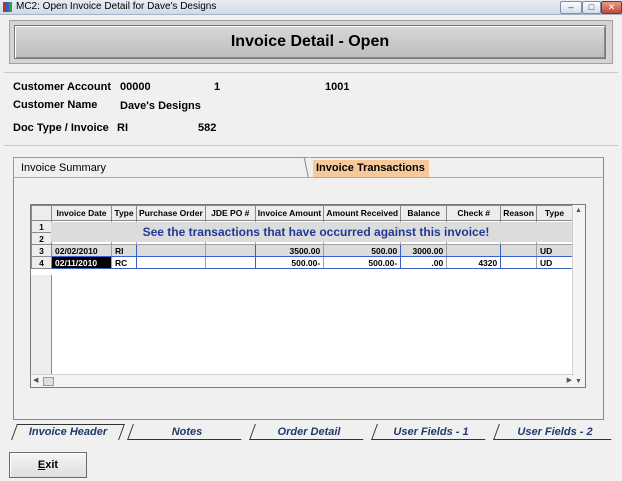 The image size is (622, 481). I want to click on customer-account-value-3: 1001, so click(337, 87).